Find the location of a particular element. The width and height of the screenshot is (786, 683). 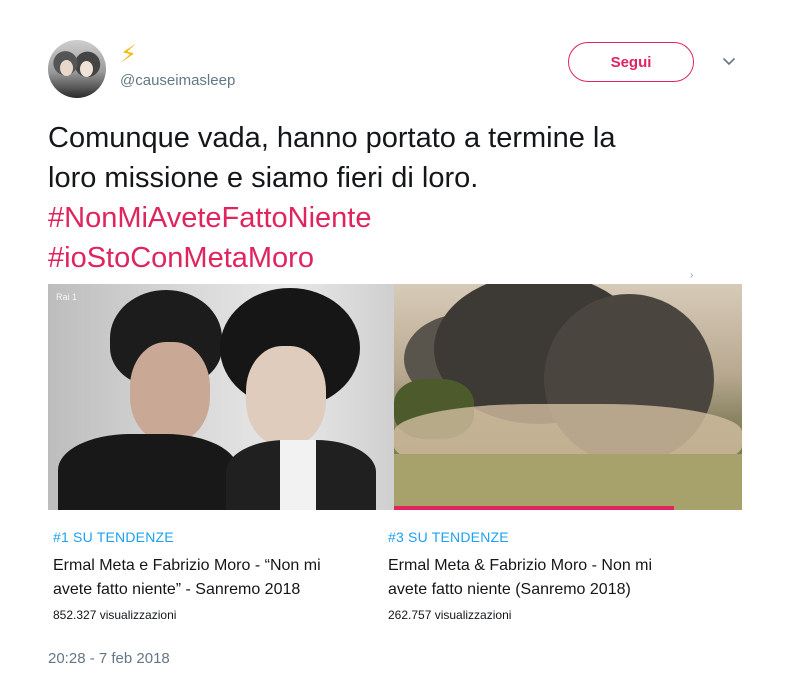

tweet-text-line: loro missione e siamo fieri di loro. is located at coordinates (263, 178).